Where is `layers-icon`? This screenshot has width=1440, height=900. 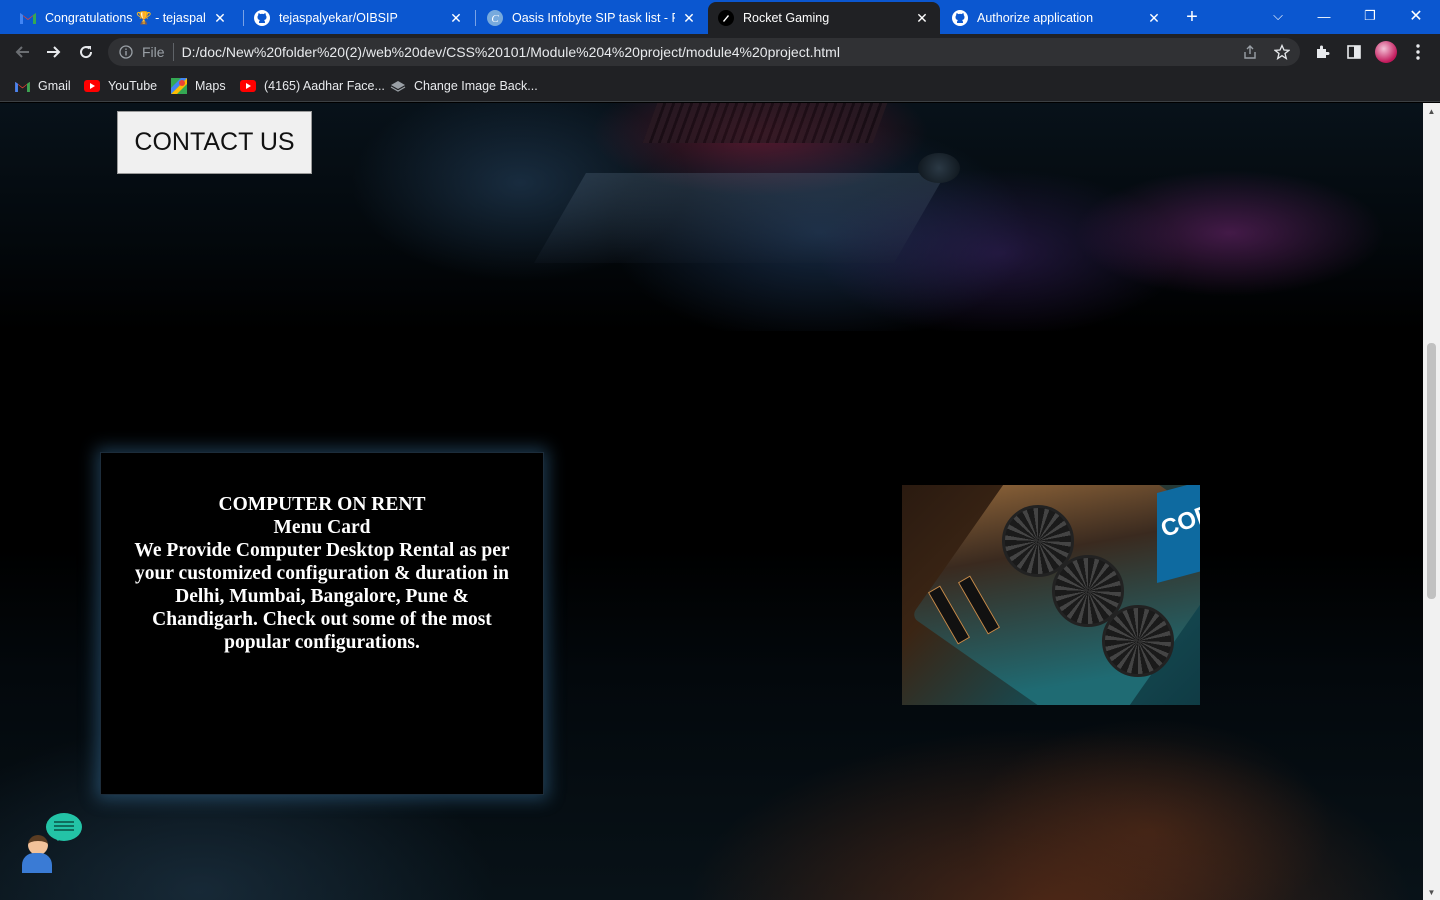
layers-icon is located at coordinates (398, 86).